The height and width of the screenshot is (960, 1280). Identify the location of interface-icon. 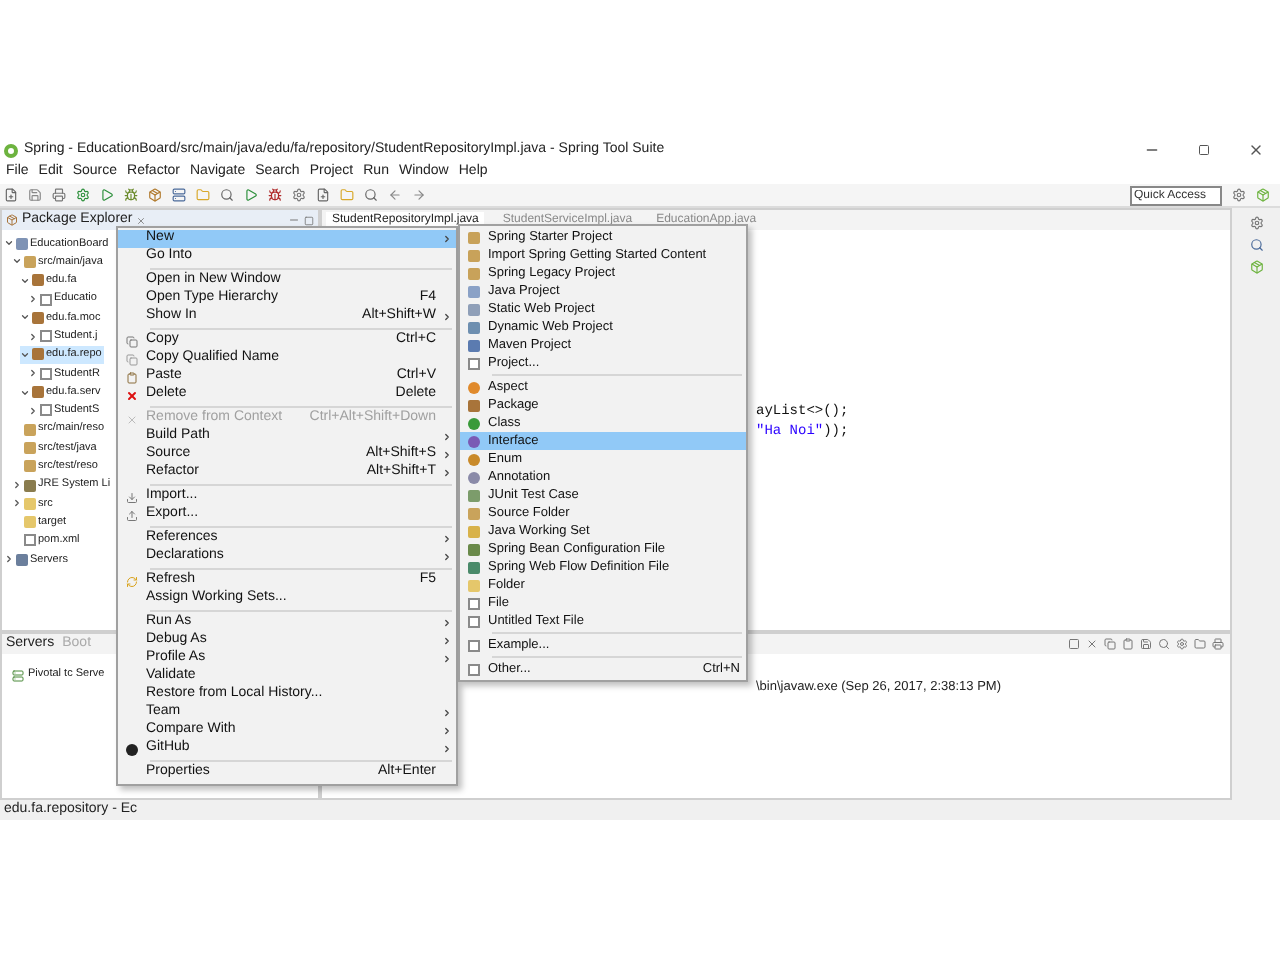
(474, 441).